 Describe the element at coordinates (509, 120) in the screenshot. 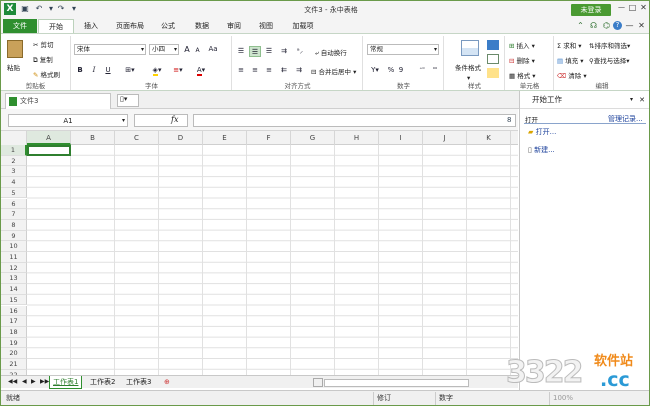

I see `expand-formula-icon: 8` at that location.